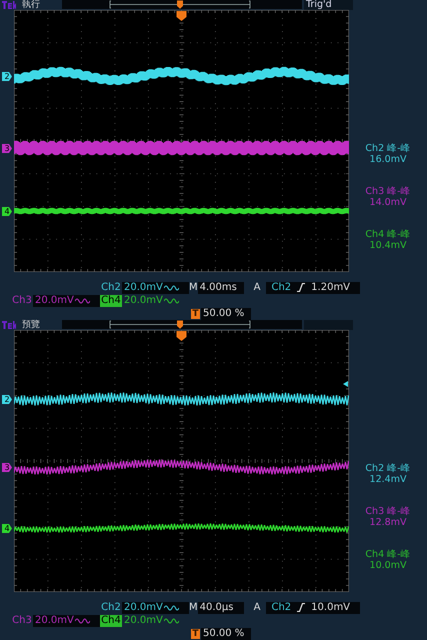  I want to click on run-status: 預覽, so click(31, 325).